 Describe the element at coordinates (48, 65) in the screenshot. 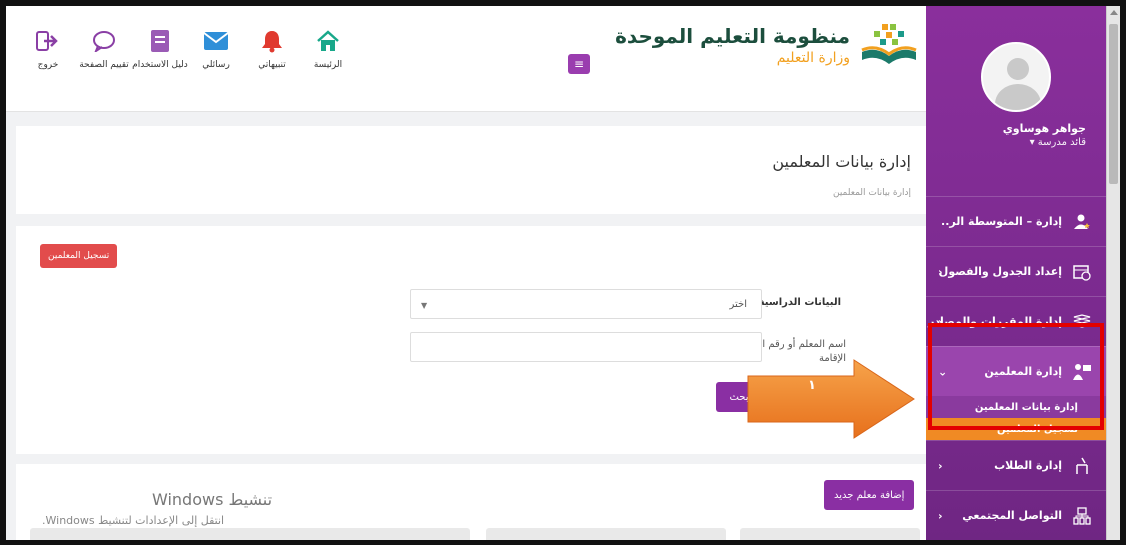

I see `logout-label: خروج` at that location.